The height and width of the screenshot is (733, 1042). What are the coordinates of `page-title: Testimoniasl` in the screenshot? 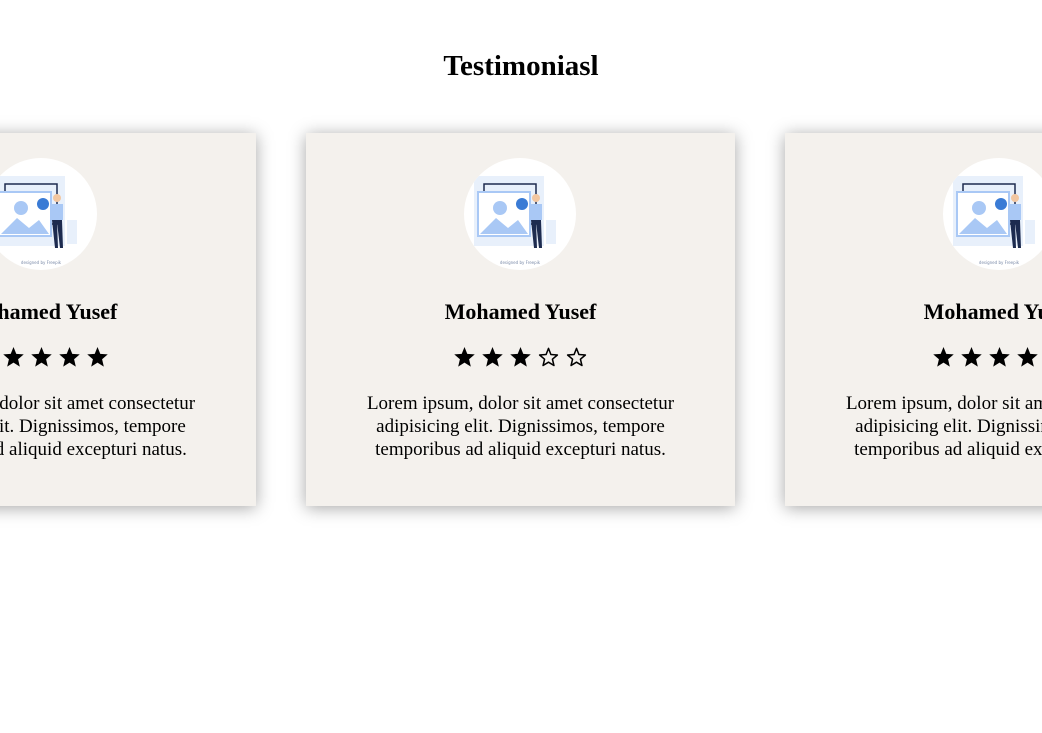 It's located at (521, 66).